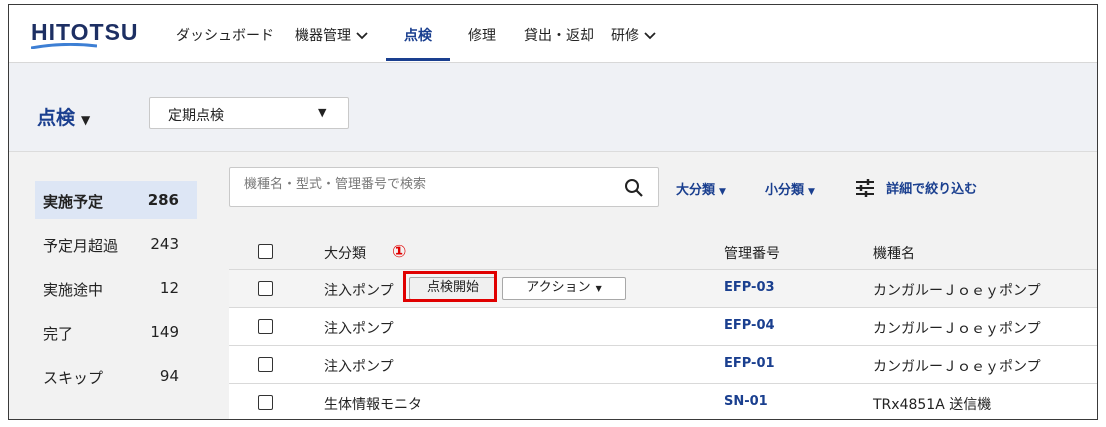  What do you see at coordinates (164, 244) in the screenshot?
I see `status-count: 243` at bounding box center [164, 244].